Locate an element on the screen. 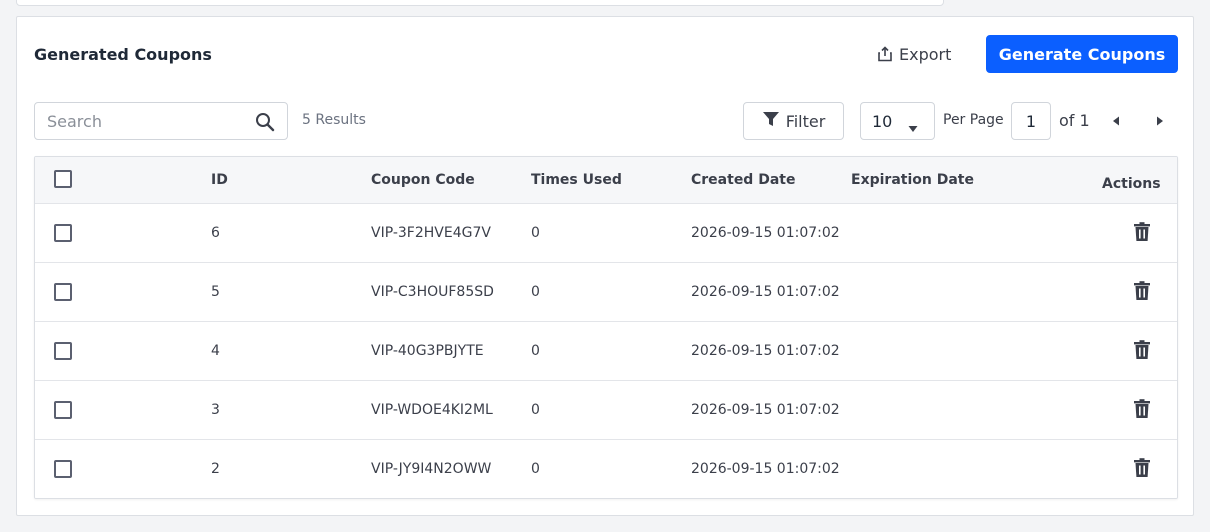 The width and height of the screenshot is (1210, 532). column-header-id: ID is located at coordinates (219, 180).